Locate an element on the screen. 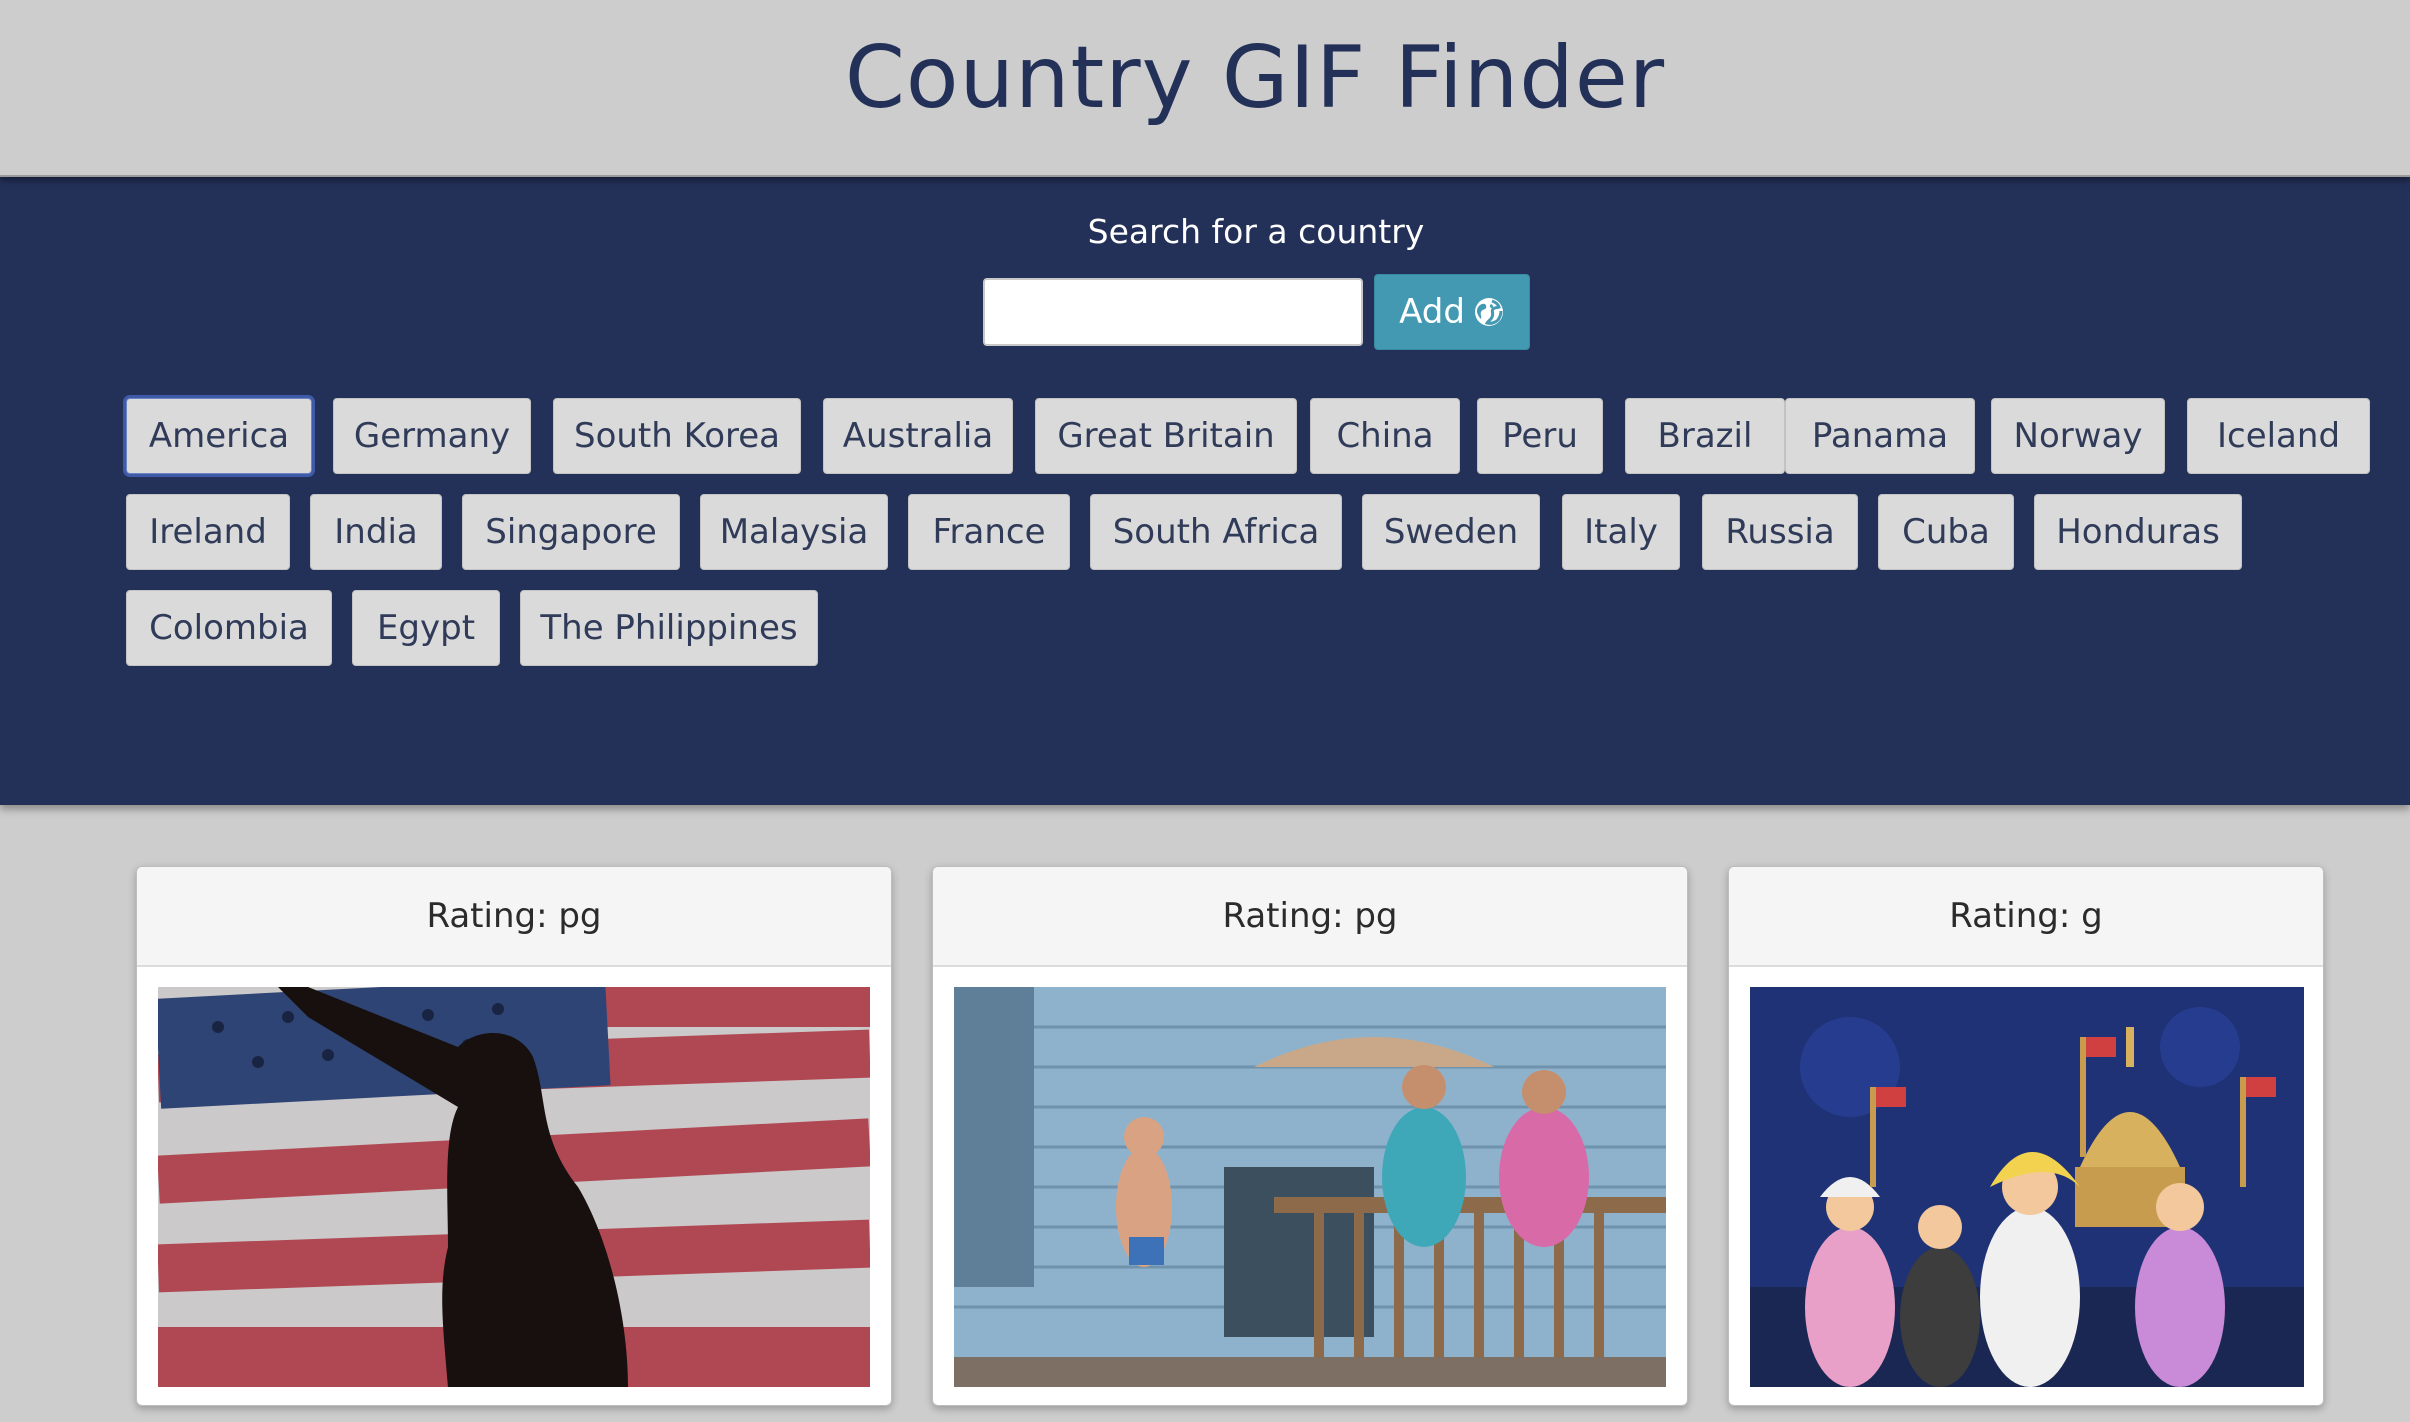  globe-icon is located at coordinates (1489, 312).